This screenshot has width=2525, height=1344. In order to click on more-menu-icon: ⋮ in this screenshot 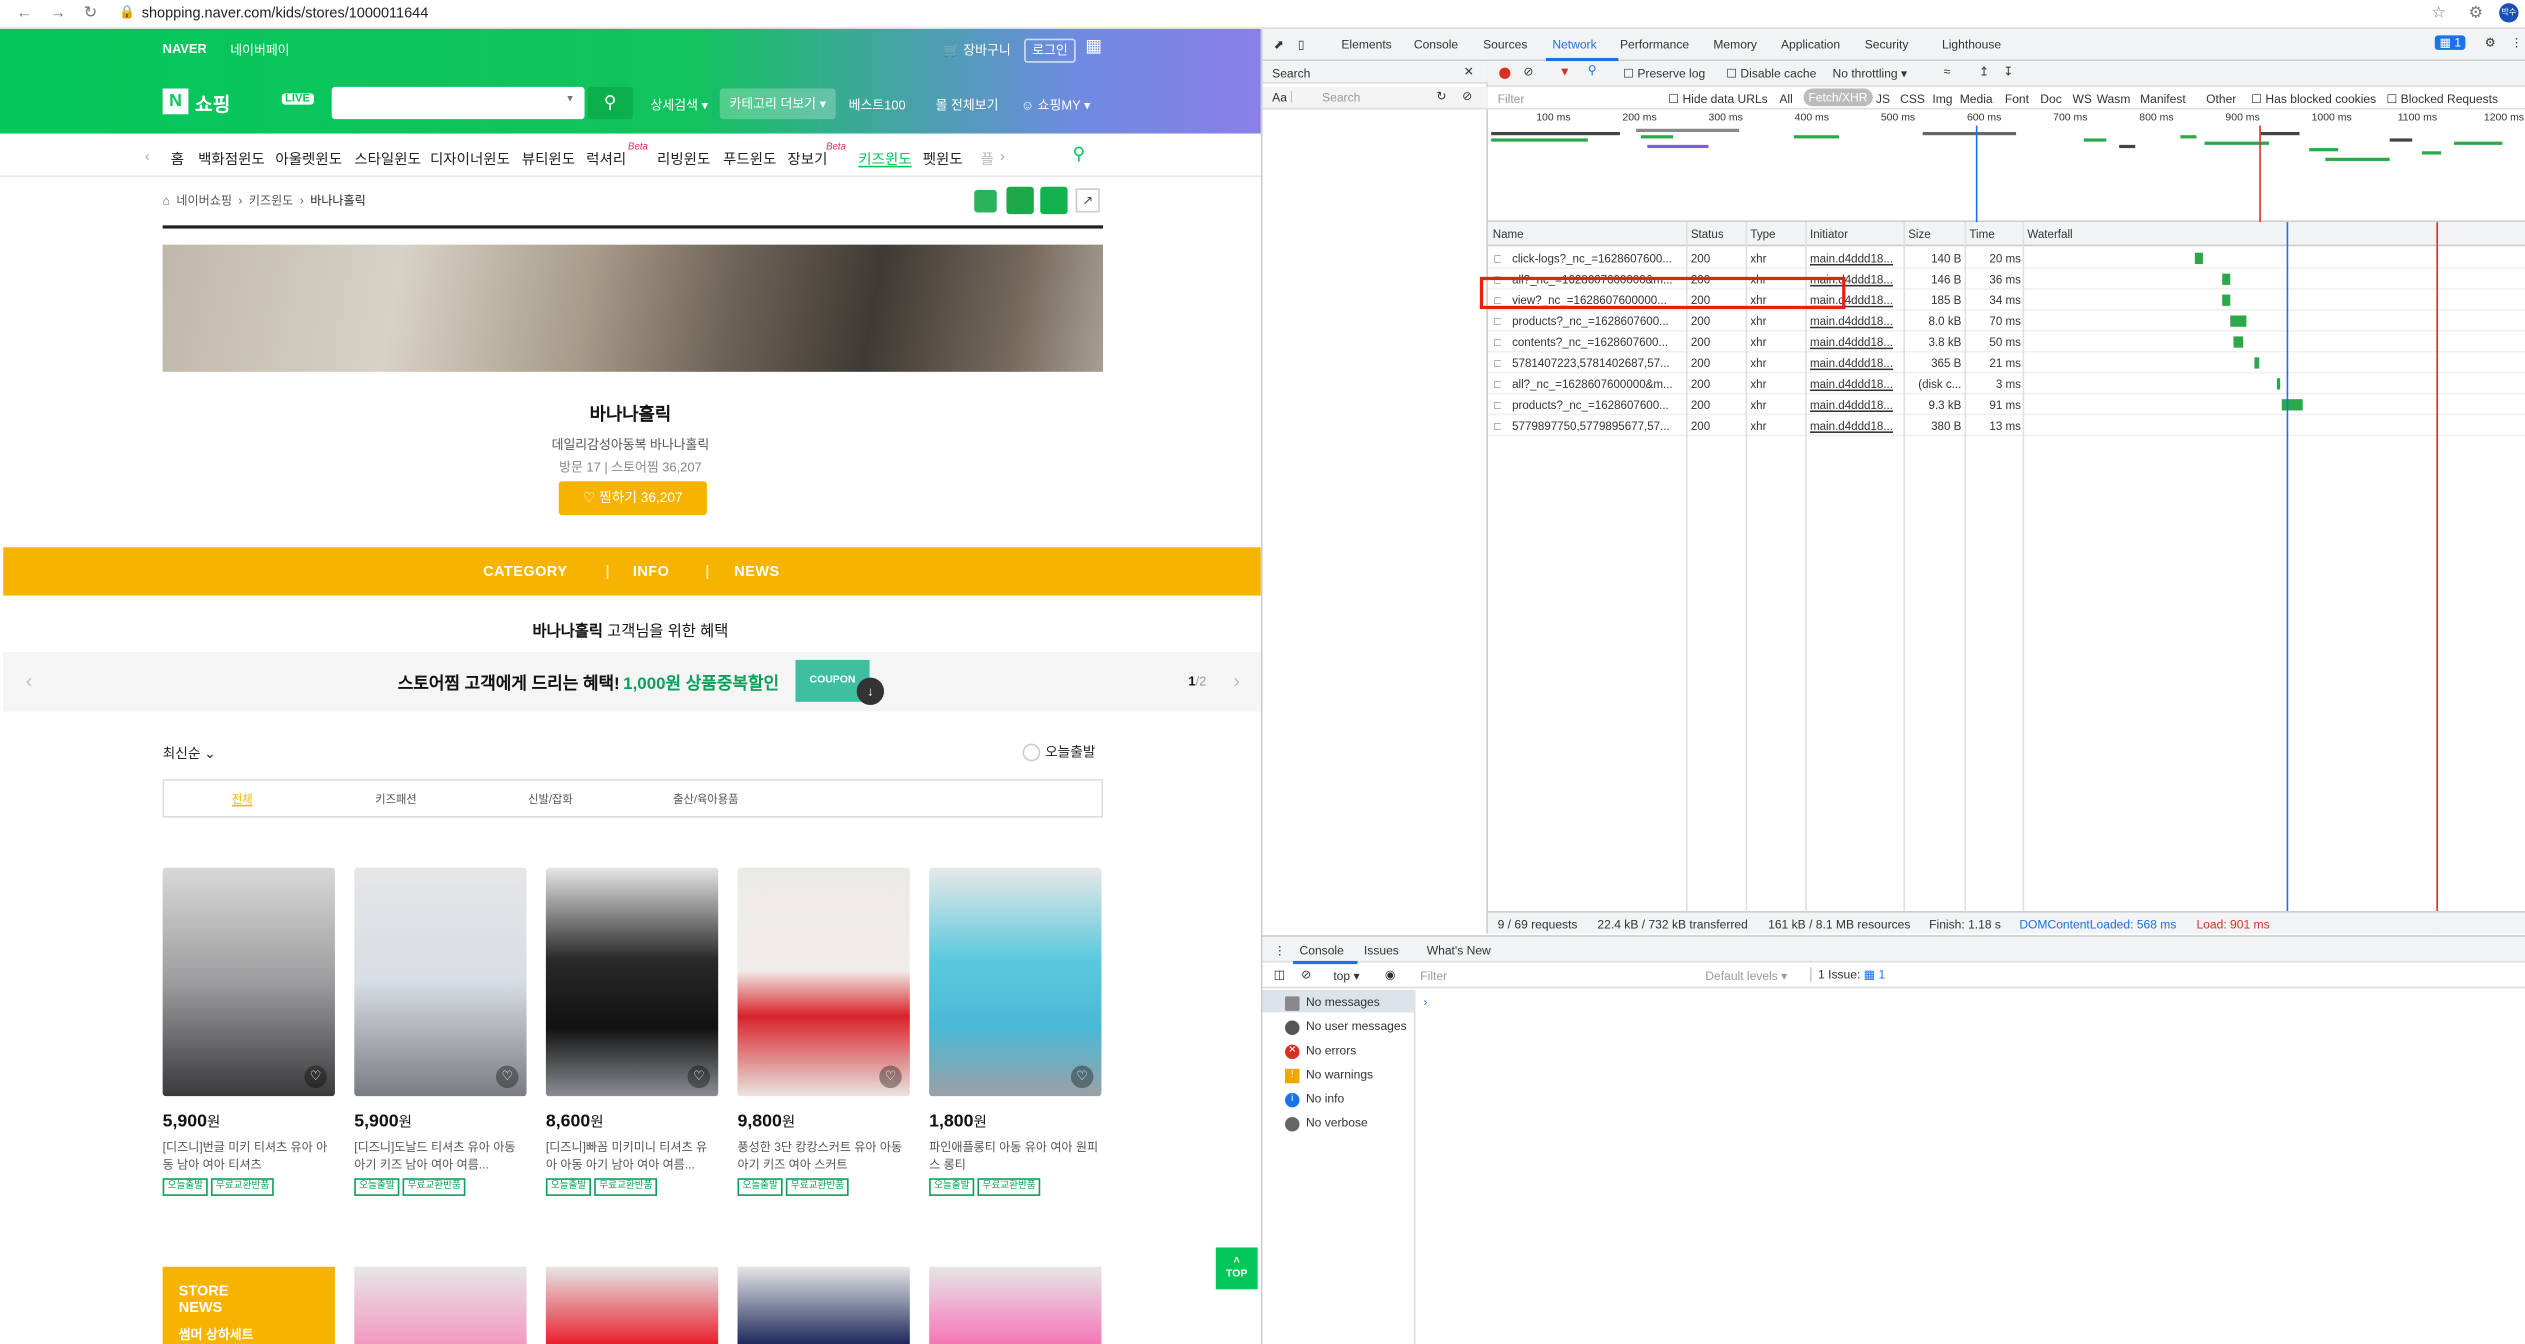, I will do `click(2516, 42)`.